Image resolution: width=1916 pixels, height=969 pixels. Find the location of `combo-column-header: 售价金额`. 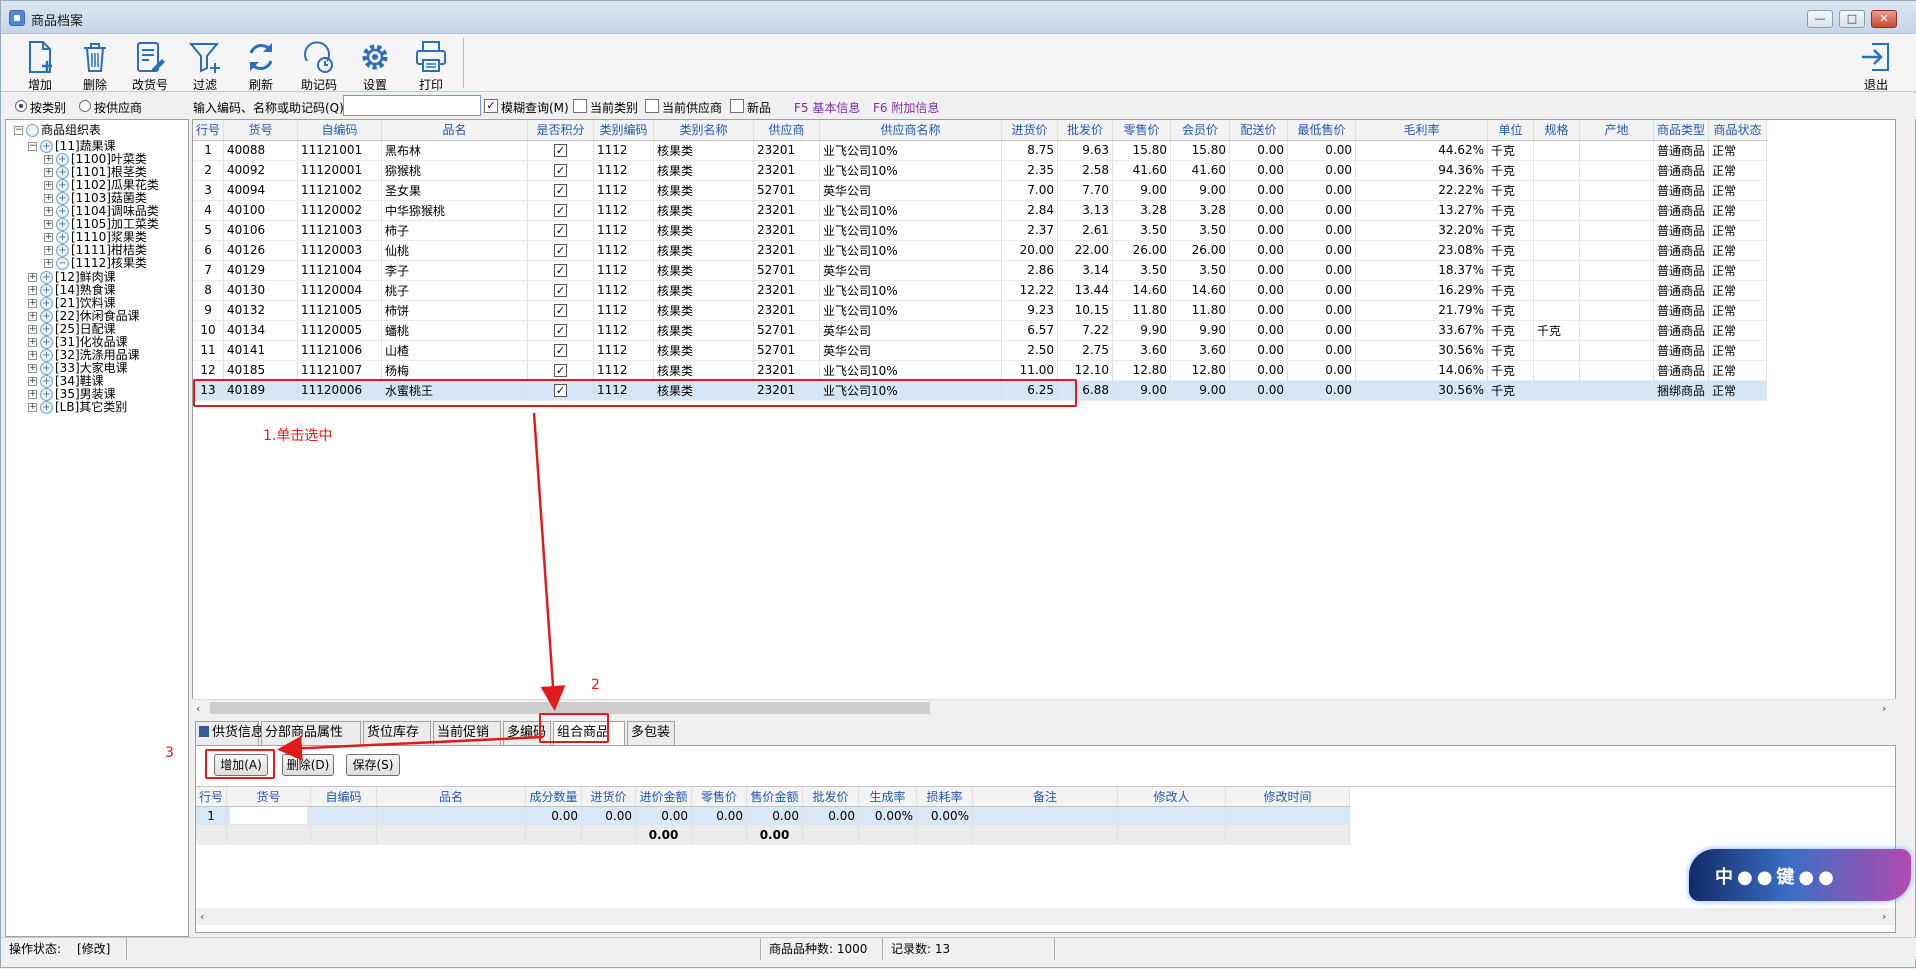

combo-column-header: 售价金额 is located at coordinates (775, 797).